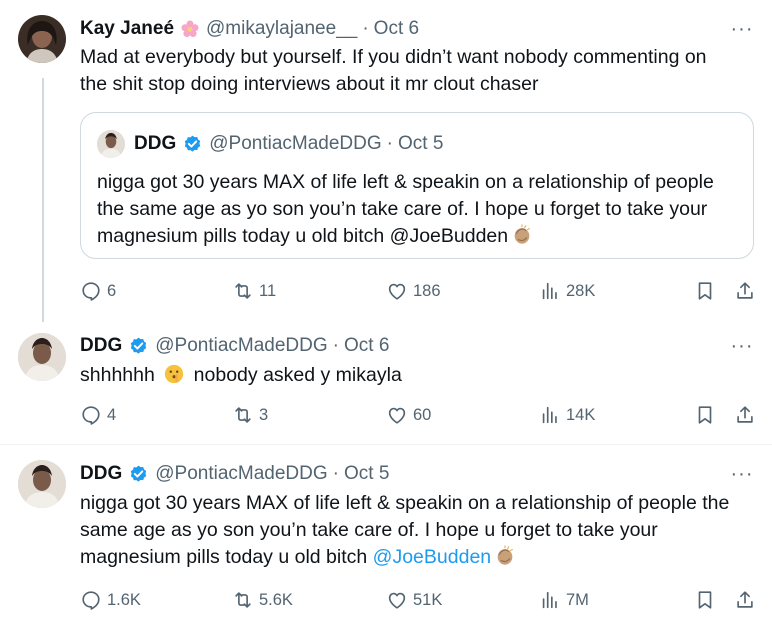 The height and width of the screenshot is (628, 772). What do you see at coordinates (581, 290) in the screenshot?
I see `views-count: 28K` at bounding box center [581, 290].